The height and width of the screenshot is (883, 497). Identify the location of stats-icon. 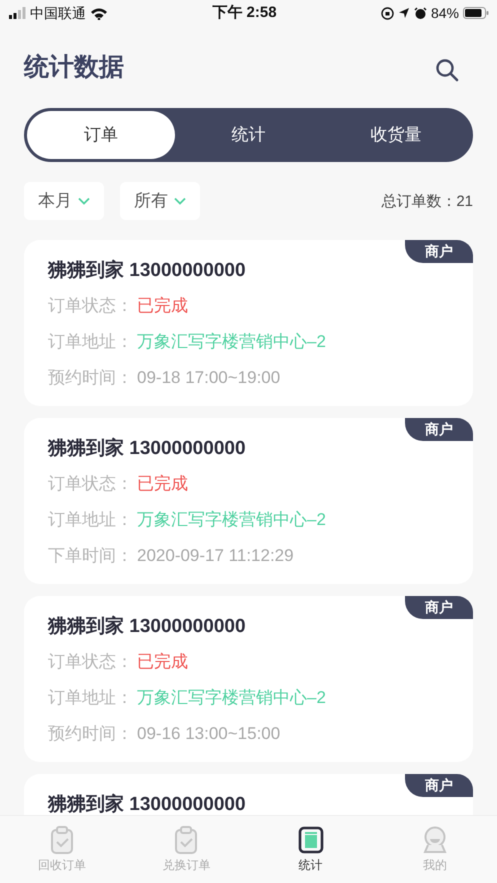
(311, 840).